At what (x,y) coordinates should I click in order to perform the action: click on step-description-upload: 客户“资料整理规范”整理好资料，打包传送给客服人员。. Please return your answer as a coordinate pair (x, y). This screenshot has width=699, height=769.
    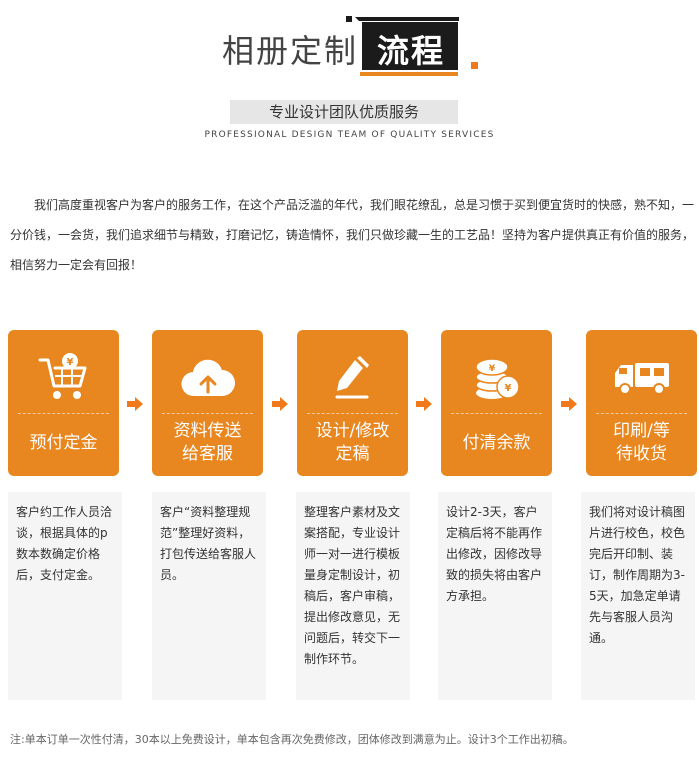
    Looking at the image, I should click on (209, 596).